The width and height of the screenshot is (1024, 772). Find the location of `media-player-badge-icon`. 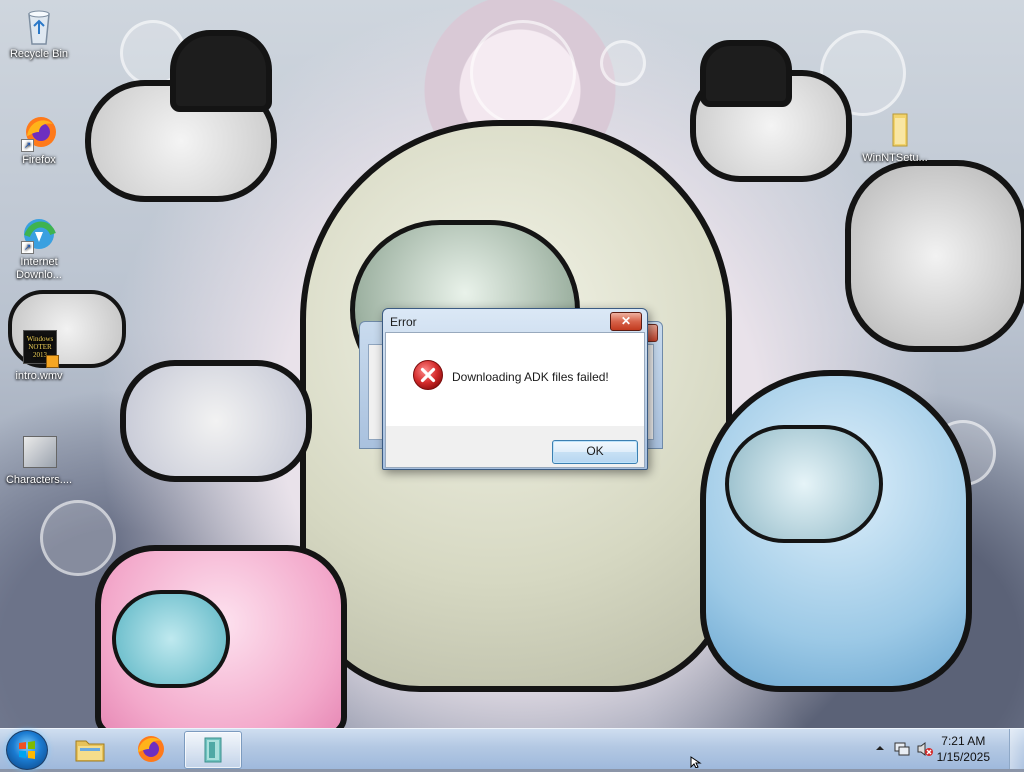

media-player-badge-icon is located at coordinates (52, 361).